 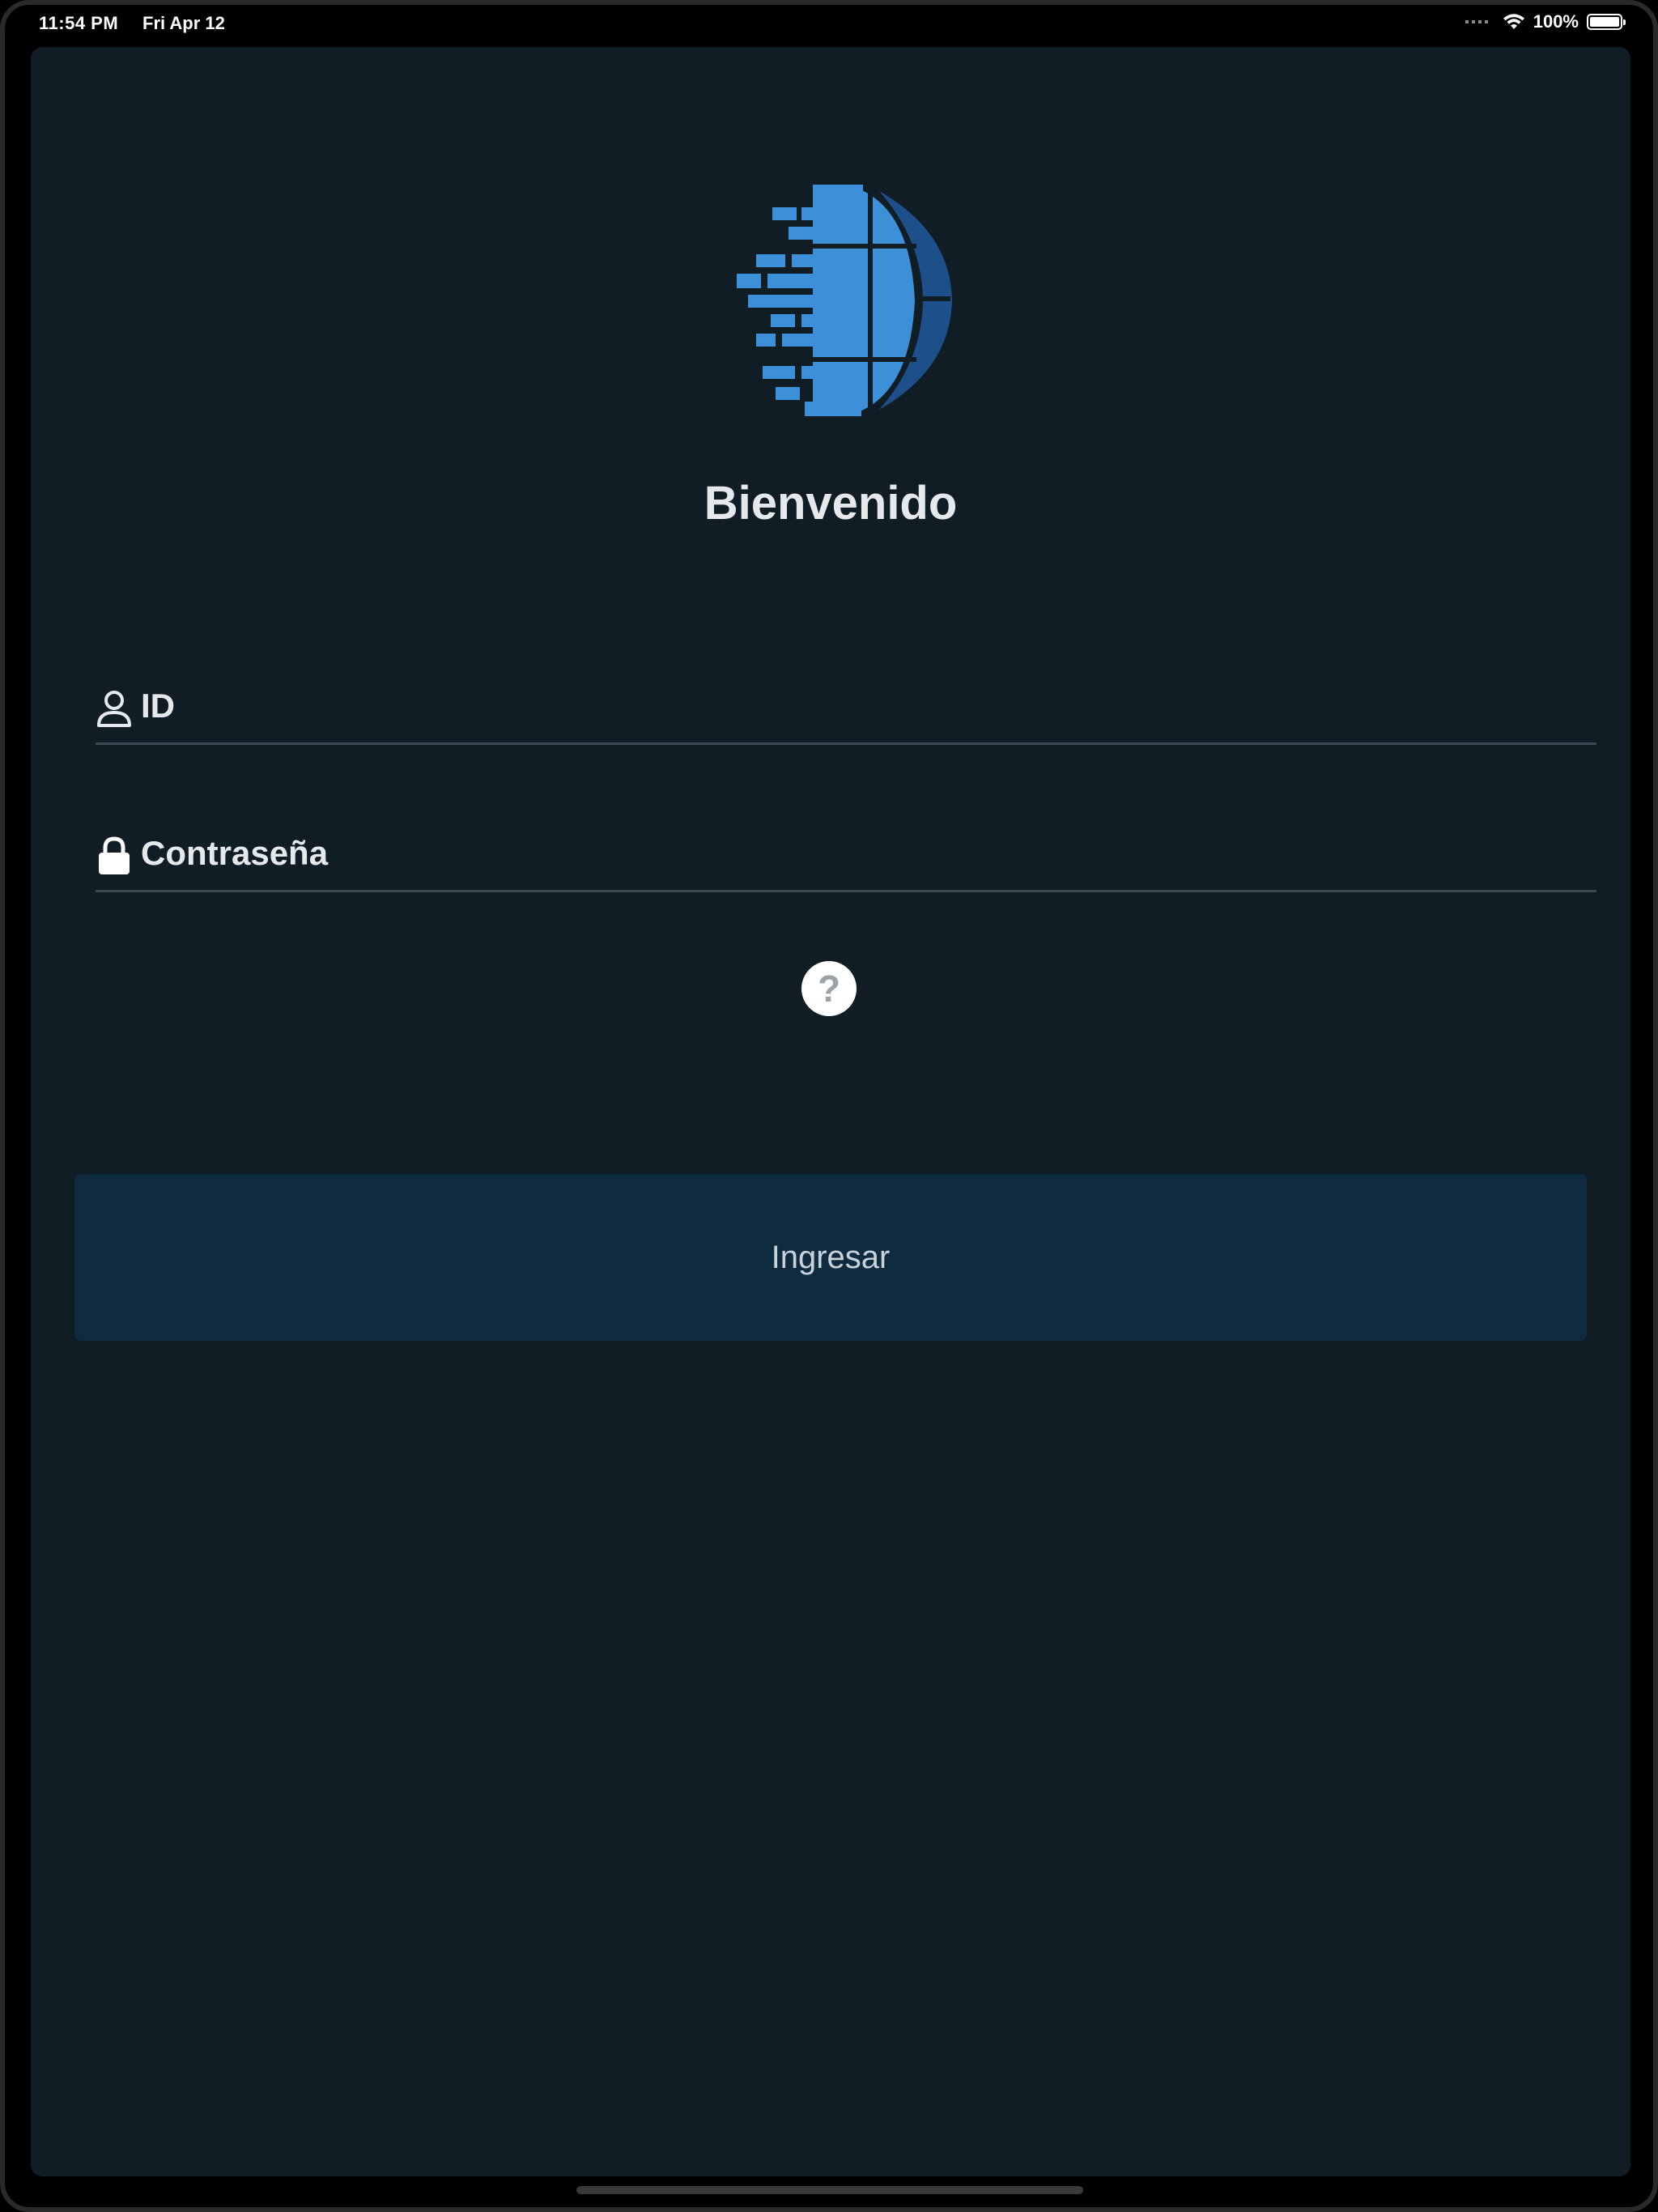 What do you see at coordinates (830, 1257) in the screenshot?
I see `login-button: Ingresar` at bounding box center [830, 1257].